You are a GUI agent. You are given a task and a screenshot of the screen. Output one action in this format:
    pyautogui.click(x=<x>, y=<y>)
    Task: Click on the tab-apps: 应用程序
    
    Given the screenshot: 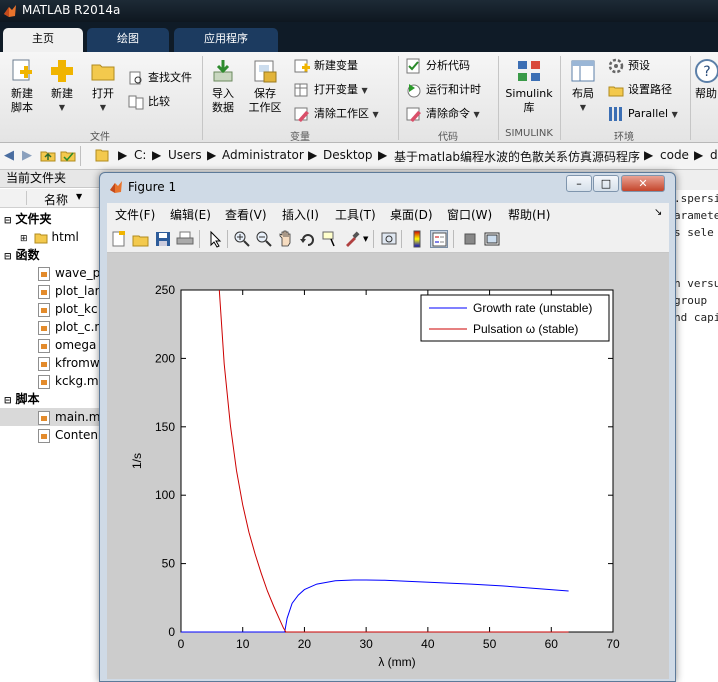 What is the action you would take?
    pyautogui.click(x=226, y=40)
    